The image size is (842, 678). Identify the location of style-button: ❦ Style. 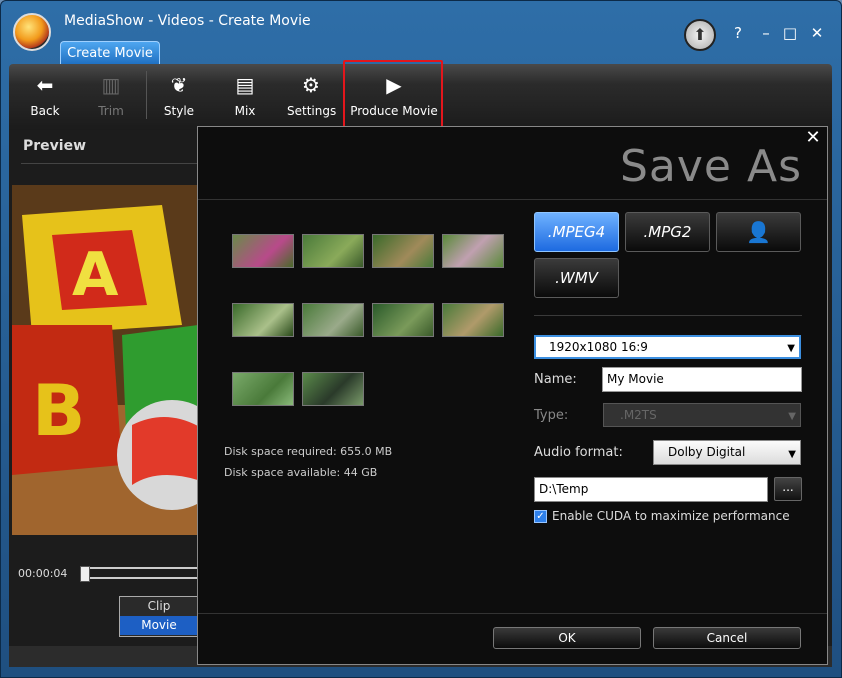
(179, 97).